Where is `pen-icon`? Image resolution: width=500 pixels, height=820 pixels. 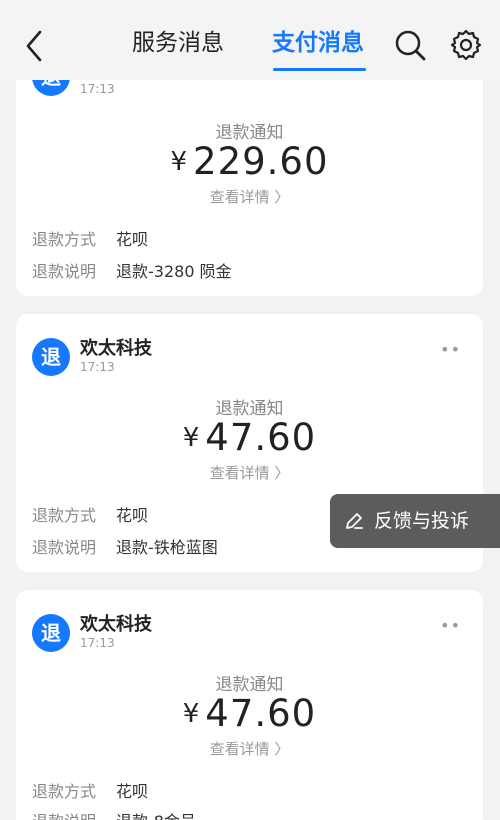
pen-icon is located at coordinates (354, 521).